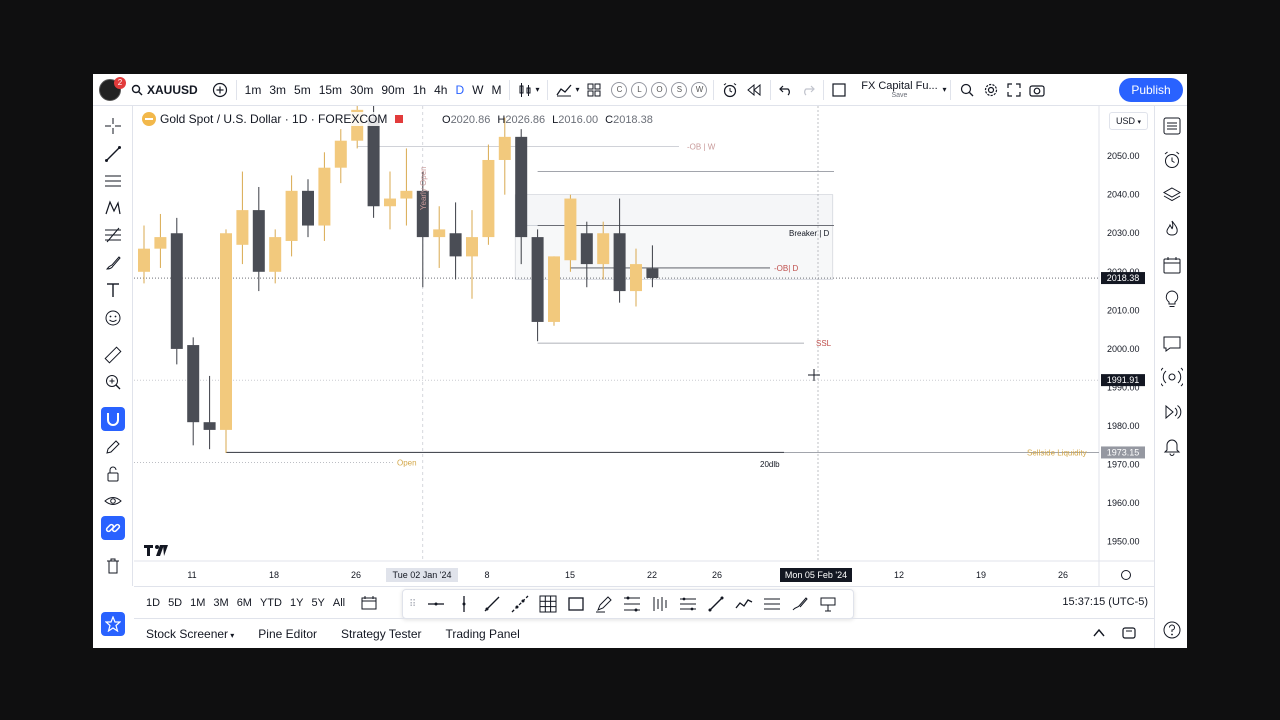  Describe the element at coordinates (113, 355) in the screenshot. I see `measure-tool` at that location.